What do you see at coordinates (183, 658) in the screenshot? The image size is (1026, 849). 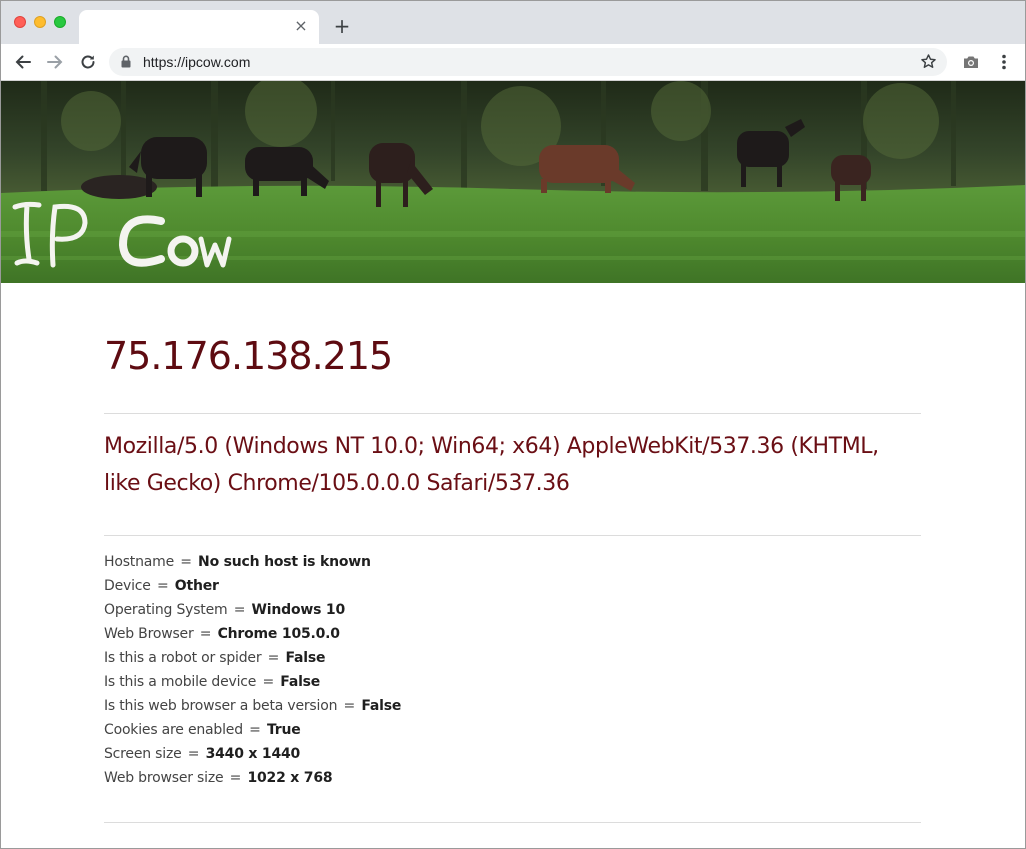 I see `detail-label: Is this a robot or spider` at bounding box center [183, 658].